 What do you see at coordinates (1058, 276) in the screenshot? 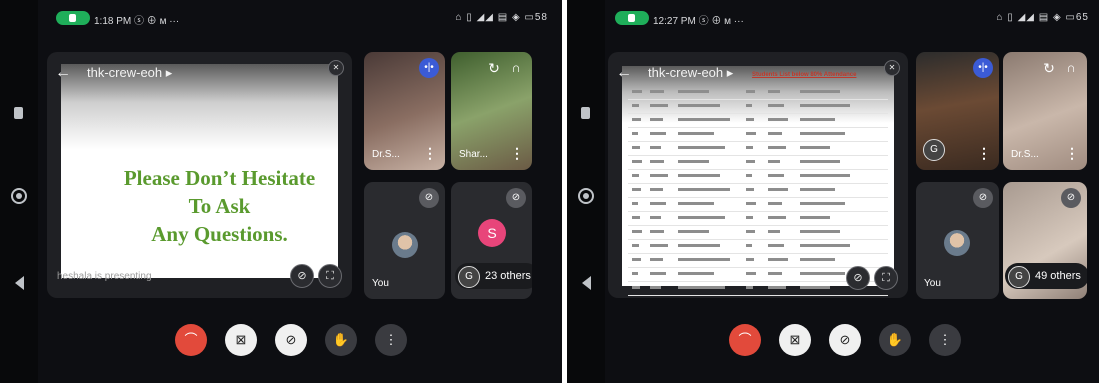
I see `others-count-label: 49 others` at bounding box center [1058, 276].